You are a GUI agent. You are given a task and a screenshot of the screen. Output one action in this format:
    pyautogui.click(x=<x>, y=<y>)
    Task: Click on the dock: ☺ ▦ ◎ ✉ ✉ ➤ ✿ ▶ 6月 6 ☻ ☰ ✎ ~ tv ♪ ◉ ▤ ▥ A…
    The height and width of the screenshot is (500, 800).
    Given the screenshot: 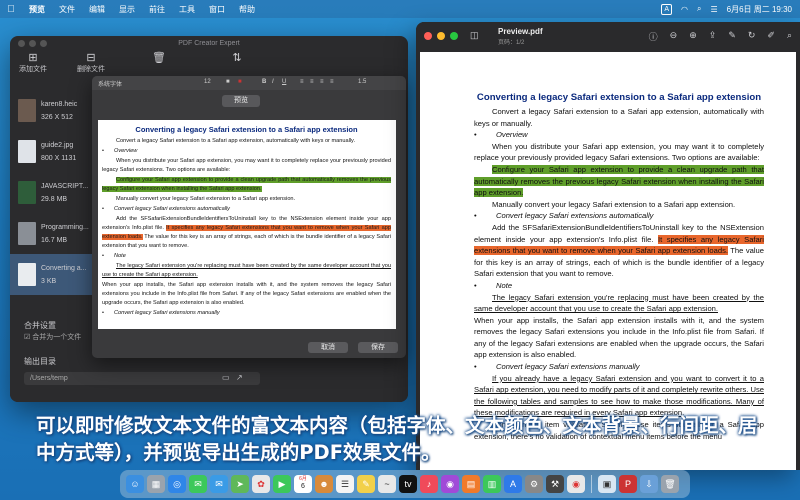 What is the action you would take?
    pyautogui.click(x=405, y=484)
    